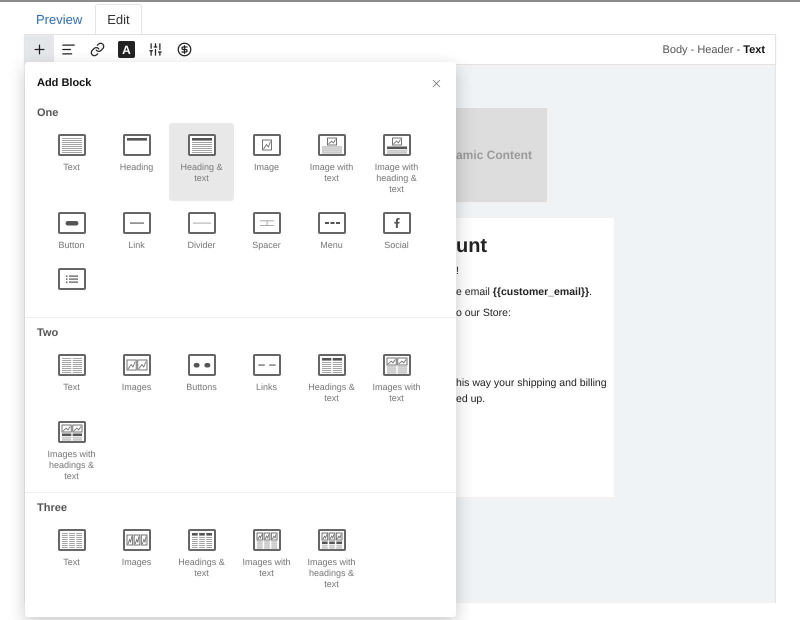 Image resolution: width=800 pixels, height=620 pixels. Describe the element at coordinates (118, 19) in the screenshot. I see `tab: Edit` at that location.